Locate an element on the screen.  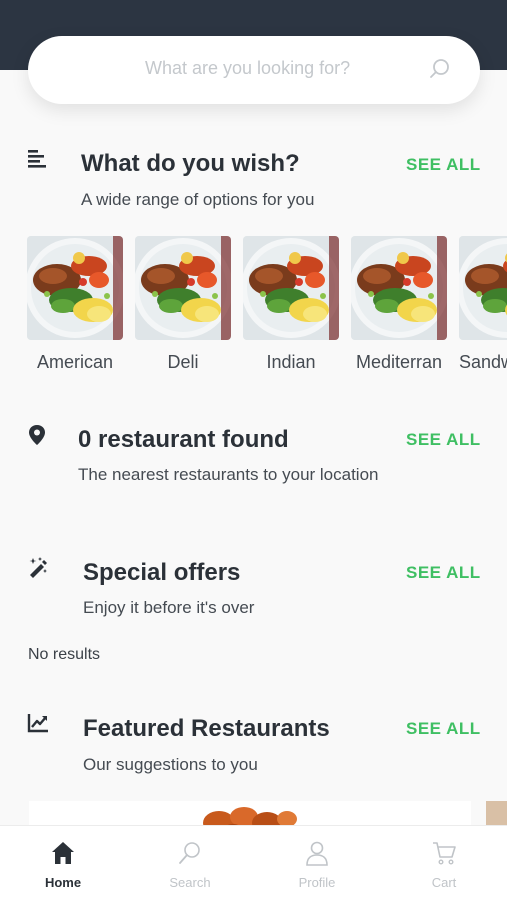
nav-tab-home: Home is located at coordinates (63, 863).